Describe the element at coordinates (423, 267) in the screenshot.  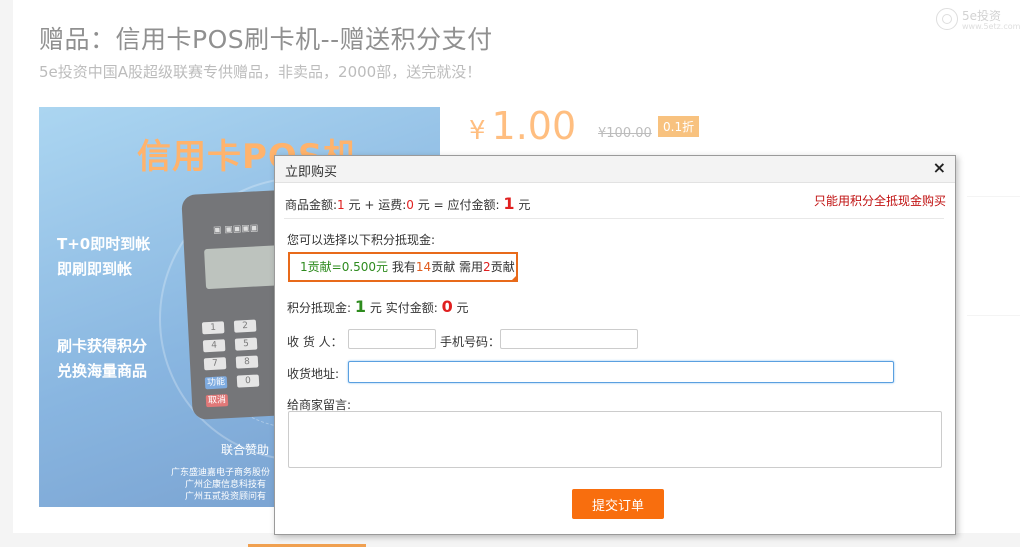
I see `points-have-value: 14` at that location.